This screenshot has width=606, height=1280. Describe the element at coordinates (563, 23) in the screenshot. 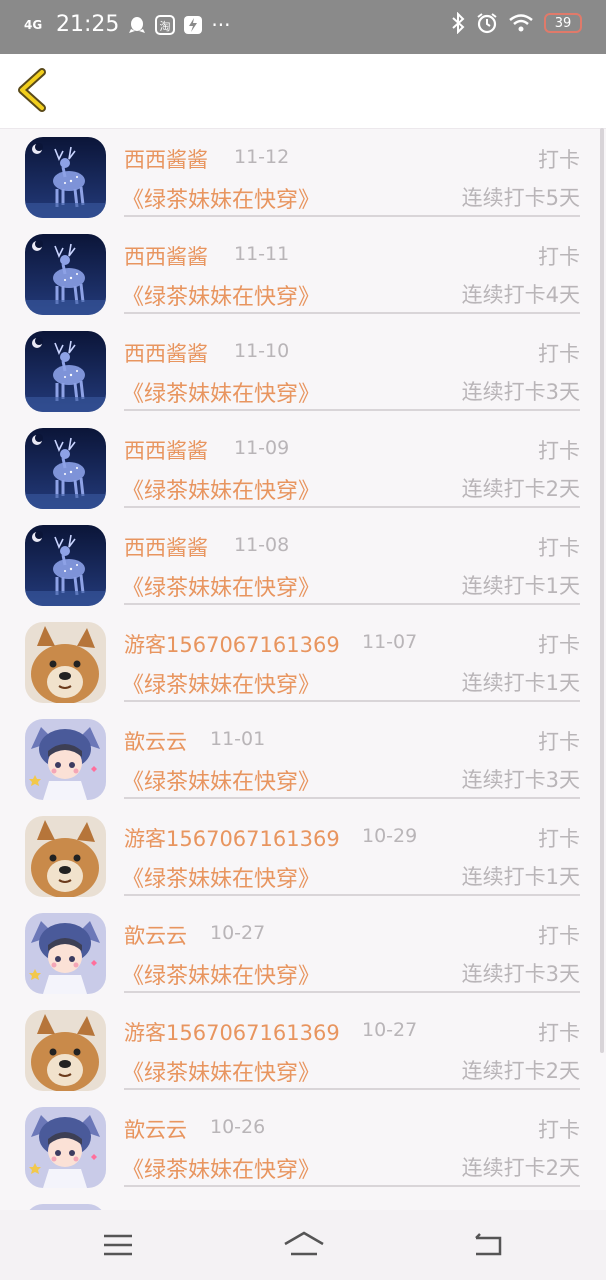

I see `battery-indicator: 39` at that location.